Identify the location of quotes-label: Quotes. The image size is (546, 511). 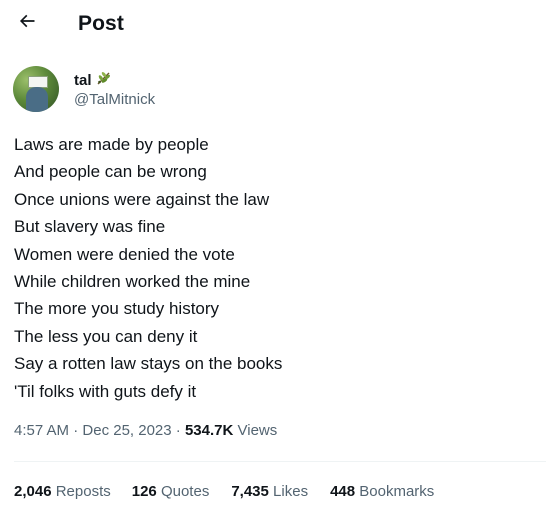
(185, 491).